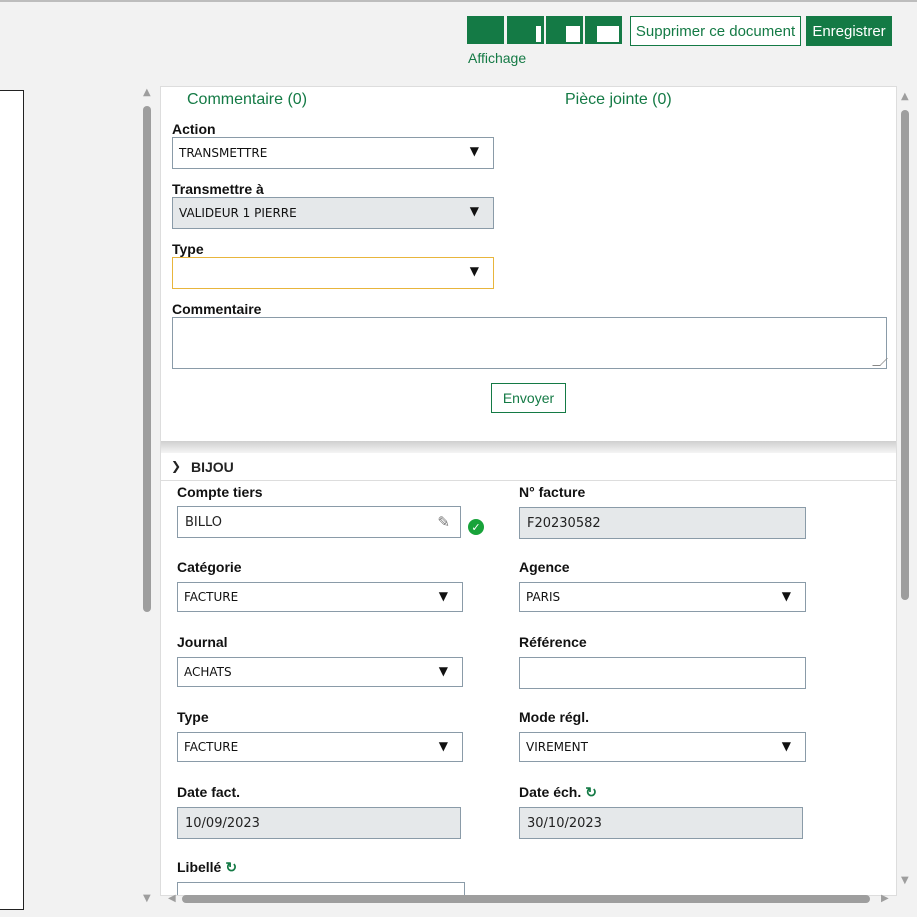  Describe the element at coordinates (217, 309) in the screenshot. I see `comment-label: Commentaire` at that location.